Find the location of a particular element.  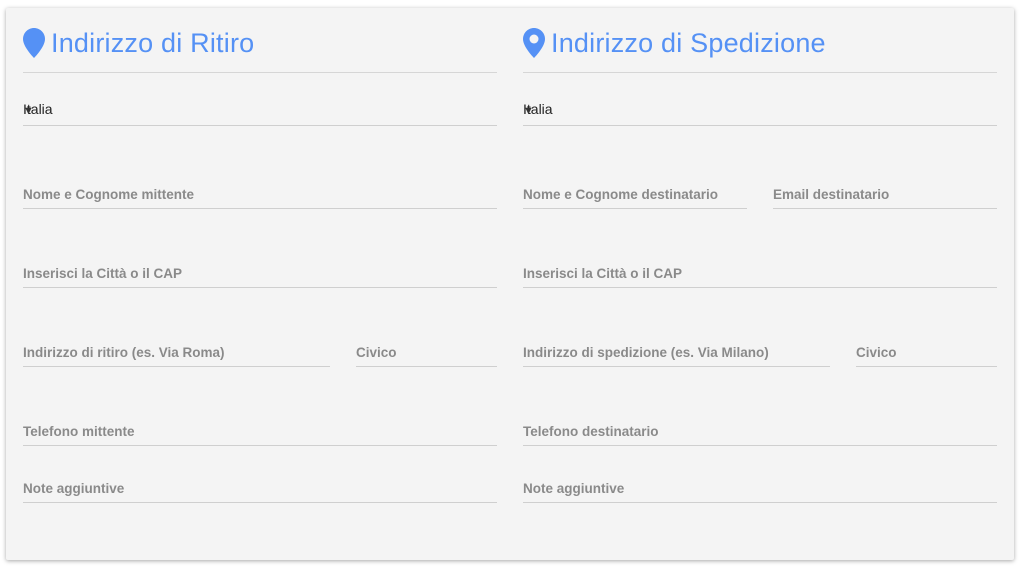

shipping-city-placeholder: Inserisci la Città o il CAP is located at coordinates (603, 273).